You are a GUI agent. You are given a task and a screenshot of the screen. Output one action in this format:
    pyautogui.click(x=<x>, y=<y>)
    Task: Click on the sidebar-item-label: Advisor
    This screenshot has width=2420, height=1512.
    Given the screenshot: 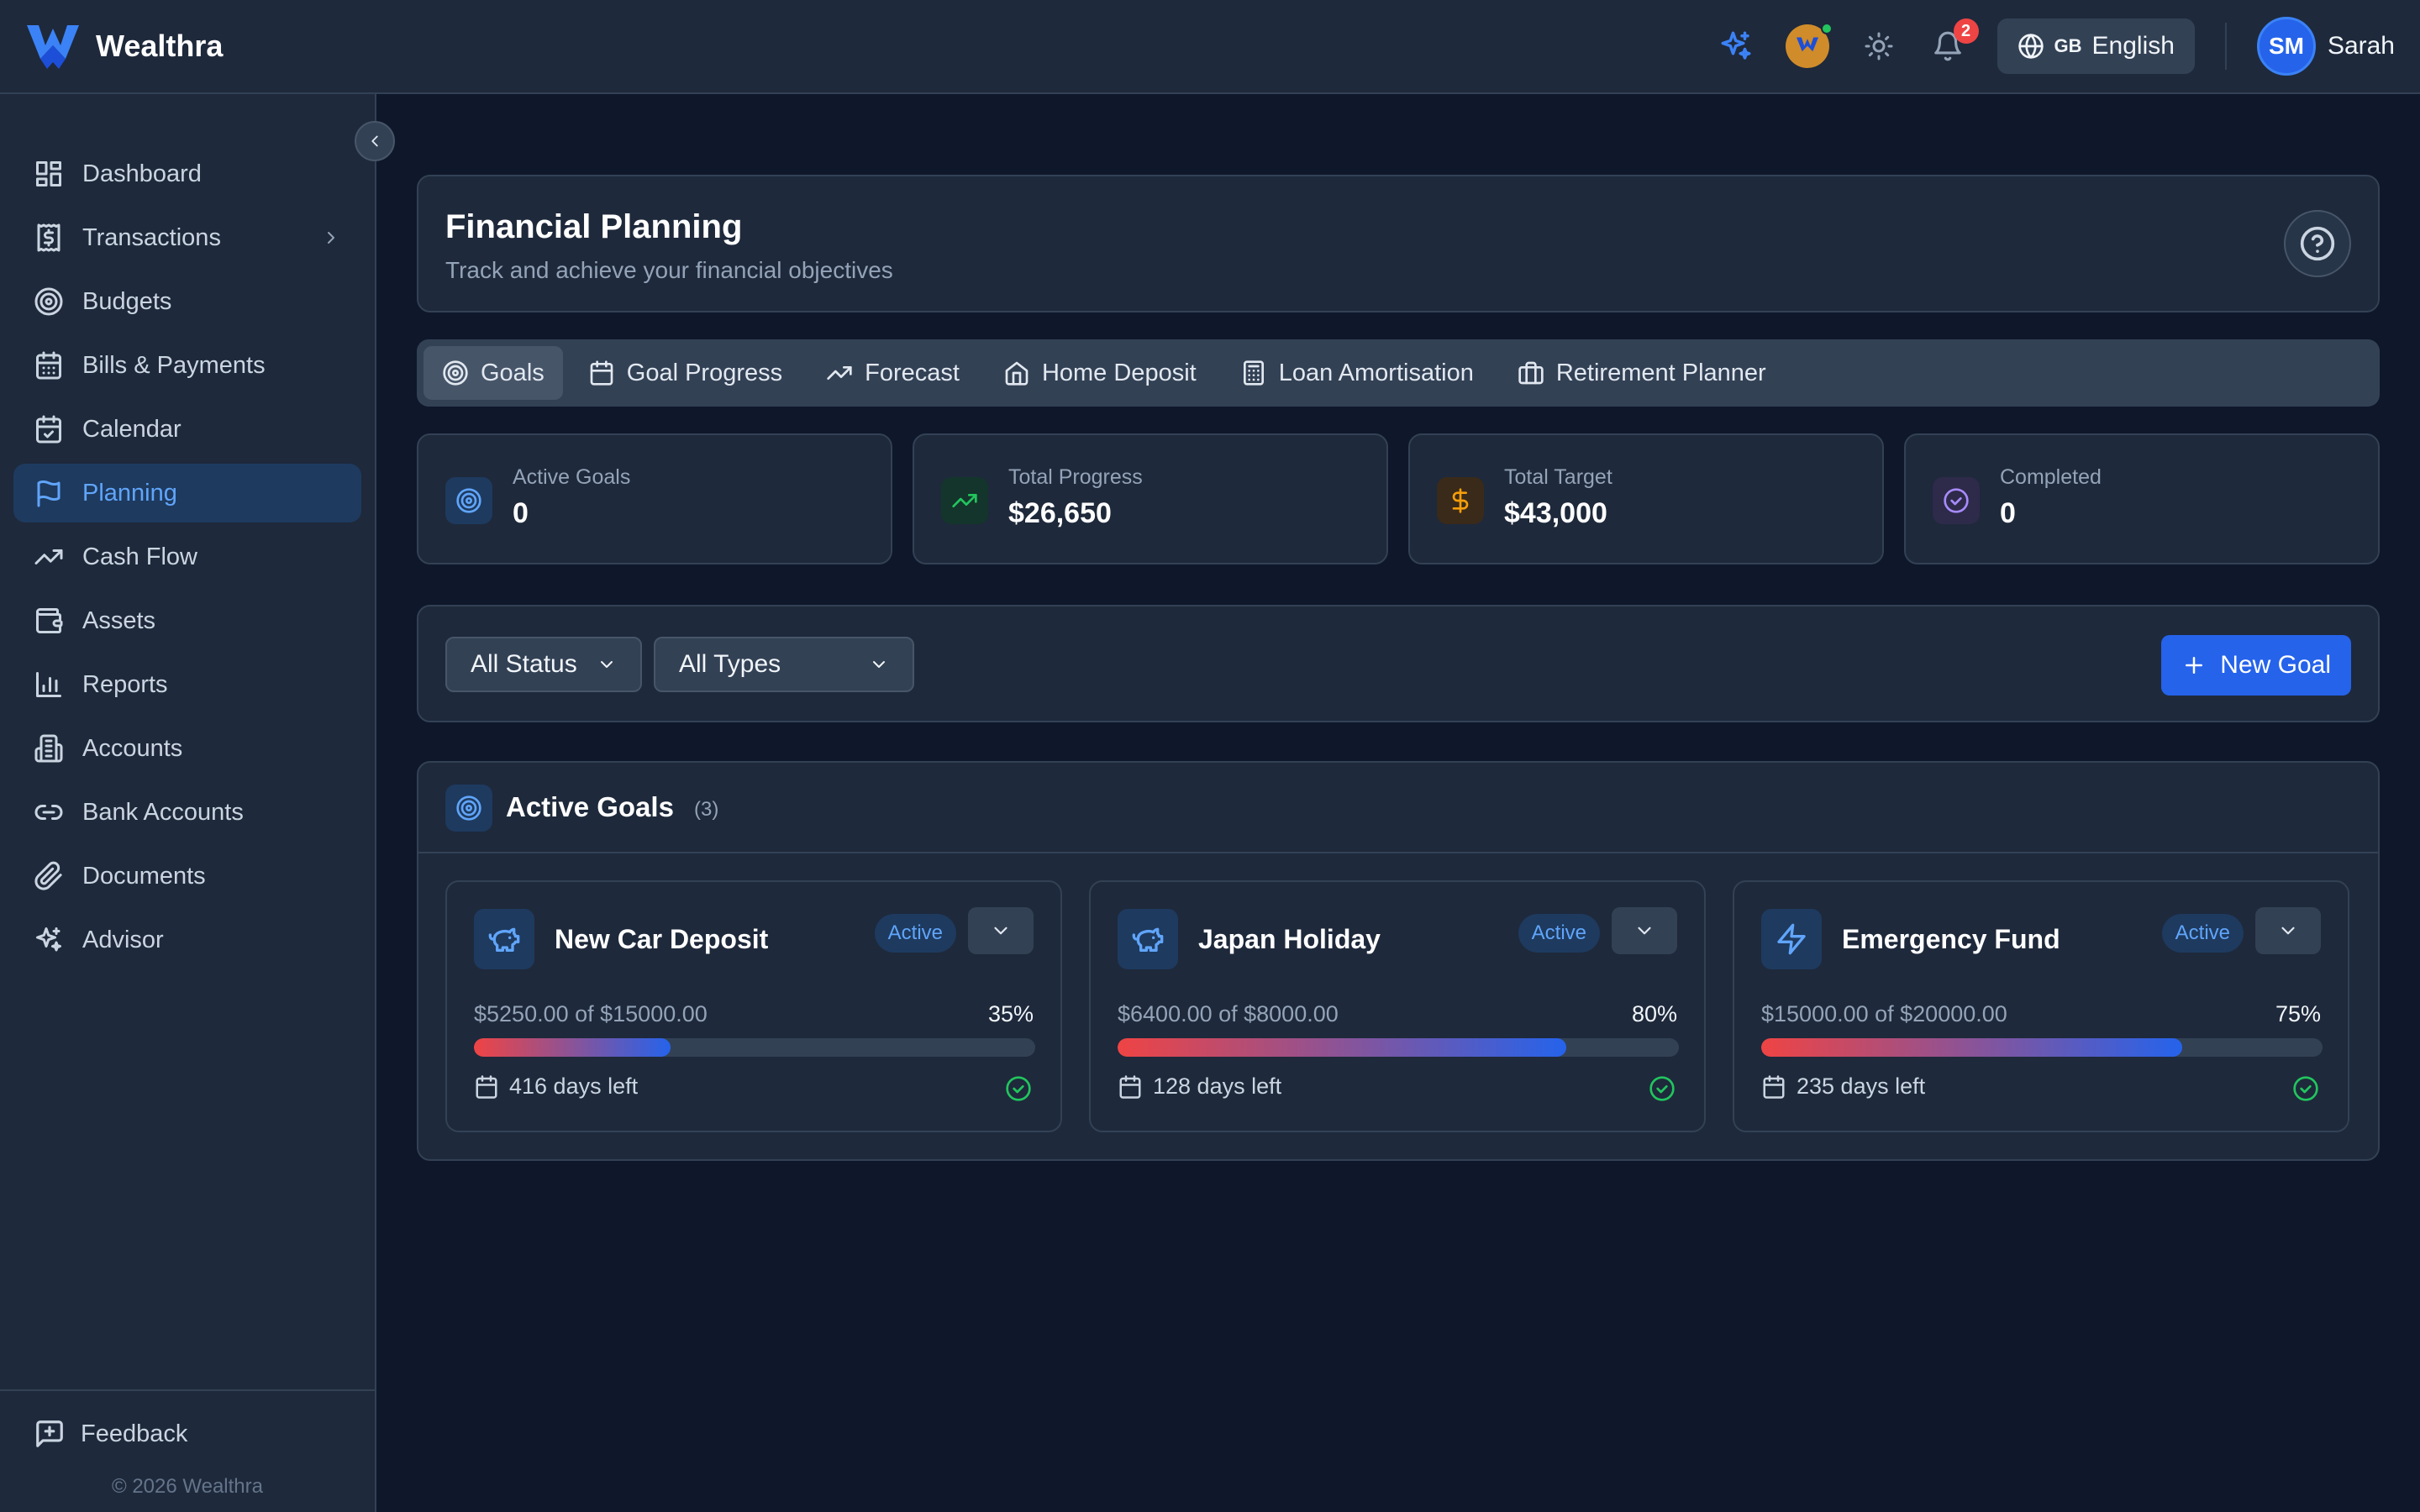 What is the action you would take?
    pyautogui.click(x=123, y=939)
    